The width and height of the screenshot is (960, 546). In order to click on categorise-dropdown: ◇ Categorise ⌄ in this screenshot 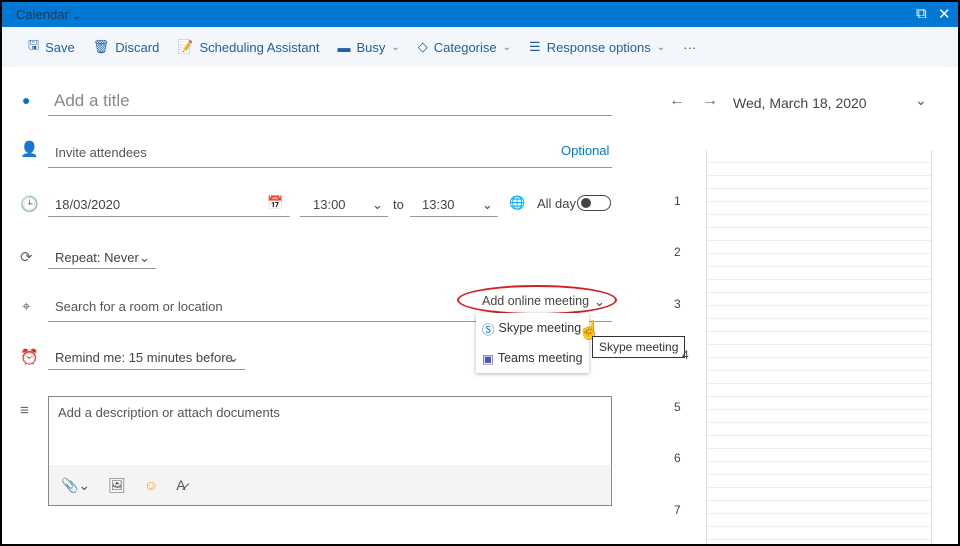, I will do `click(464, 47)`.